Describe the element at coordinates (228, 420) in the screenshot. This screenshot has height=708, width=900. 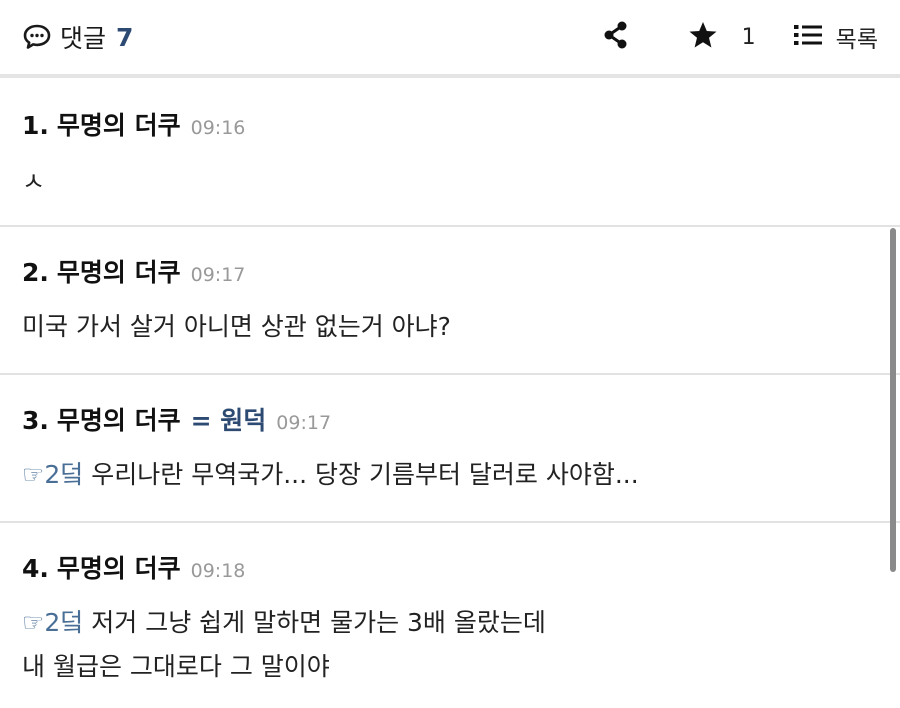
I see `author-relation-badge: = 원덕` at that location.